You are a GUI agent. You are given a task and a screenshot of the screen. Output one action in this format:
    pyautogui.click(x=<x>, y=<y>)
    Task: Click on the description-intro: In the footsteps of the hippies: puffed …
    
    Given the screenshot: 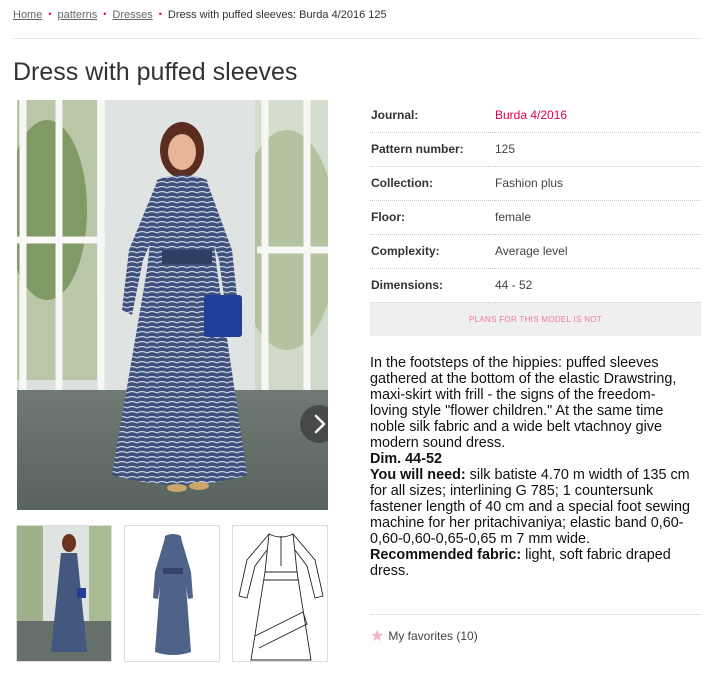 What is the action you would take?
    pyautogui.click(x=523, y=403)
    